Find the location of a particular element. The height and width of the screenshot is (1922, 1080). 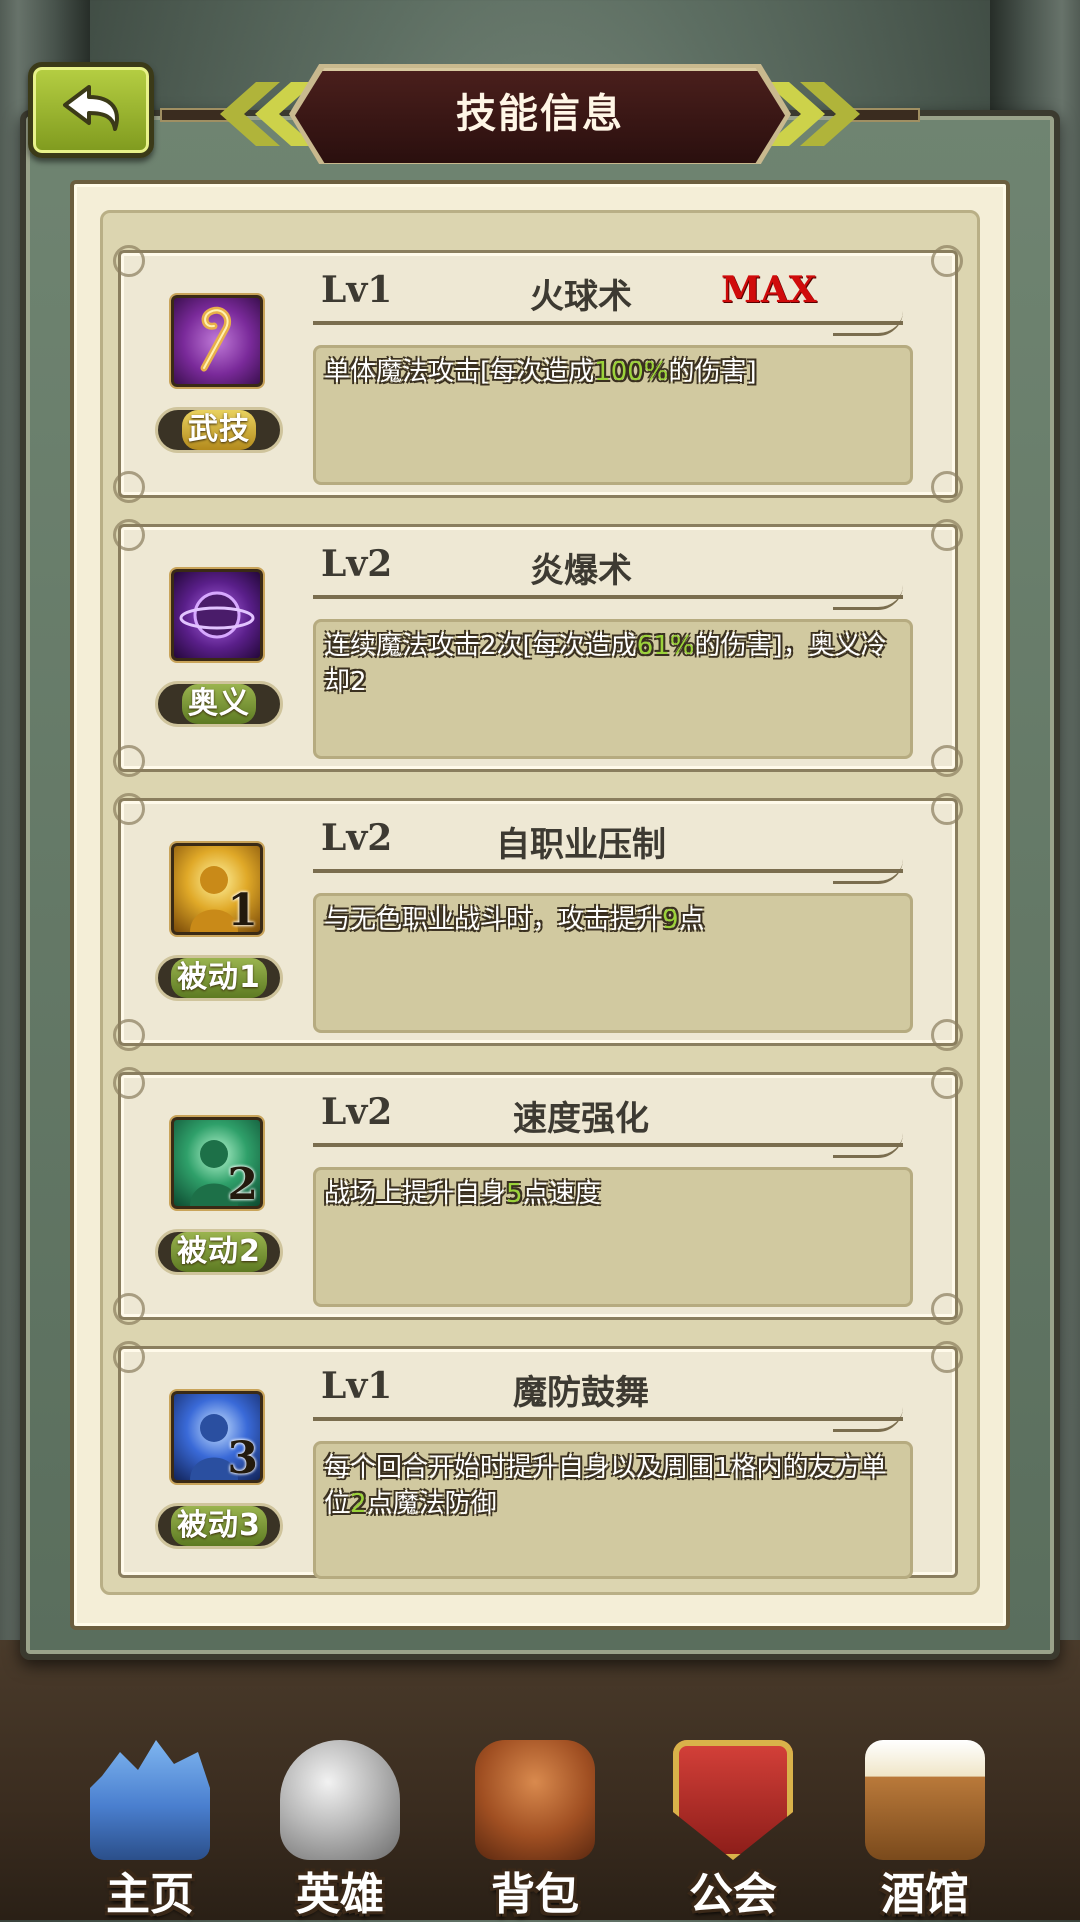

skill-description: 连续魔法攻击2次[每次造成61%的伤害]，奥义冷却2 is located at coordinates (613, 689).